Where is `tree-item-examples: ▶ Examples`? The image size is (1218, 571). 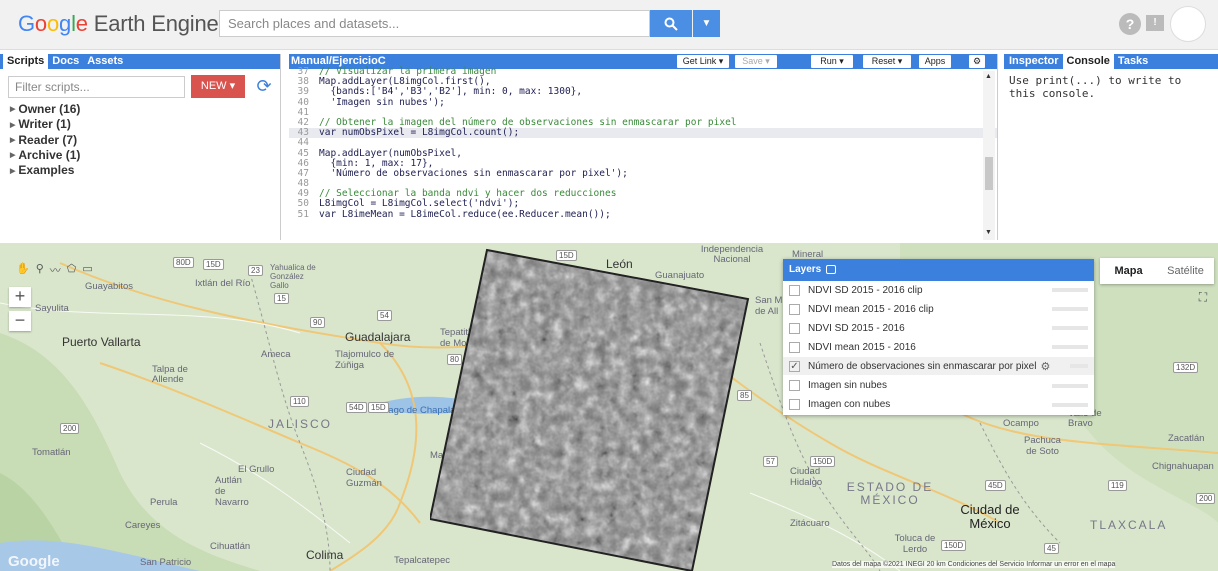 tree-item-examples: ▶ Examples is located at coordinates (45, 170).